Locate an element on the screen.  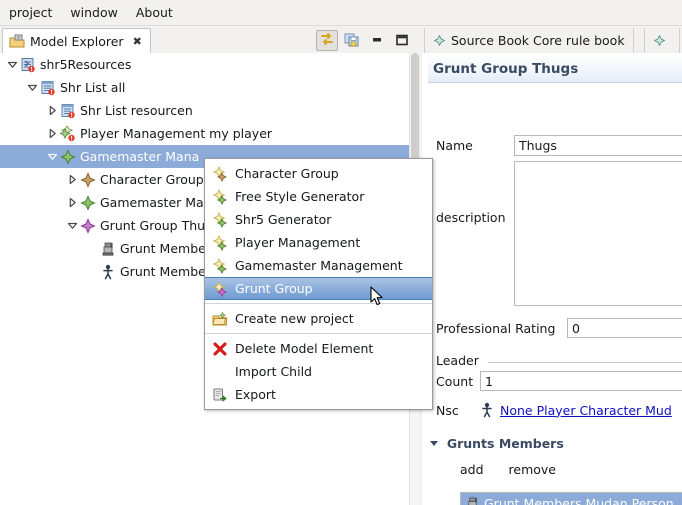
delete-x-icon is located at coordinates (220, 349).